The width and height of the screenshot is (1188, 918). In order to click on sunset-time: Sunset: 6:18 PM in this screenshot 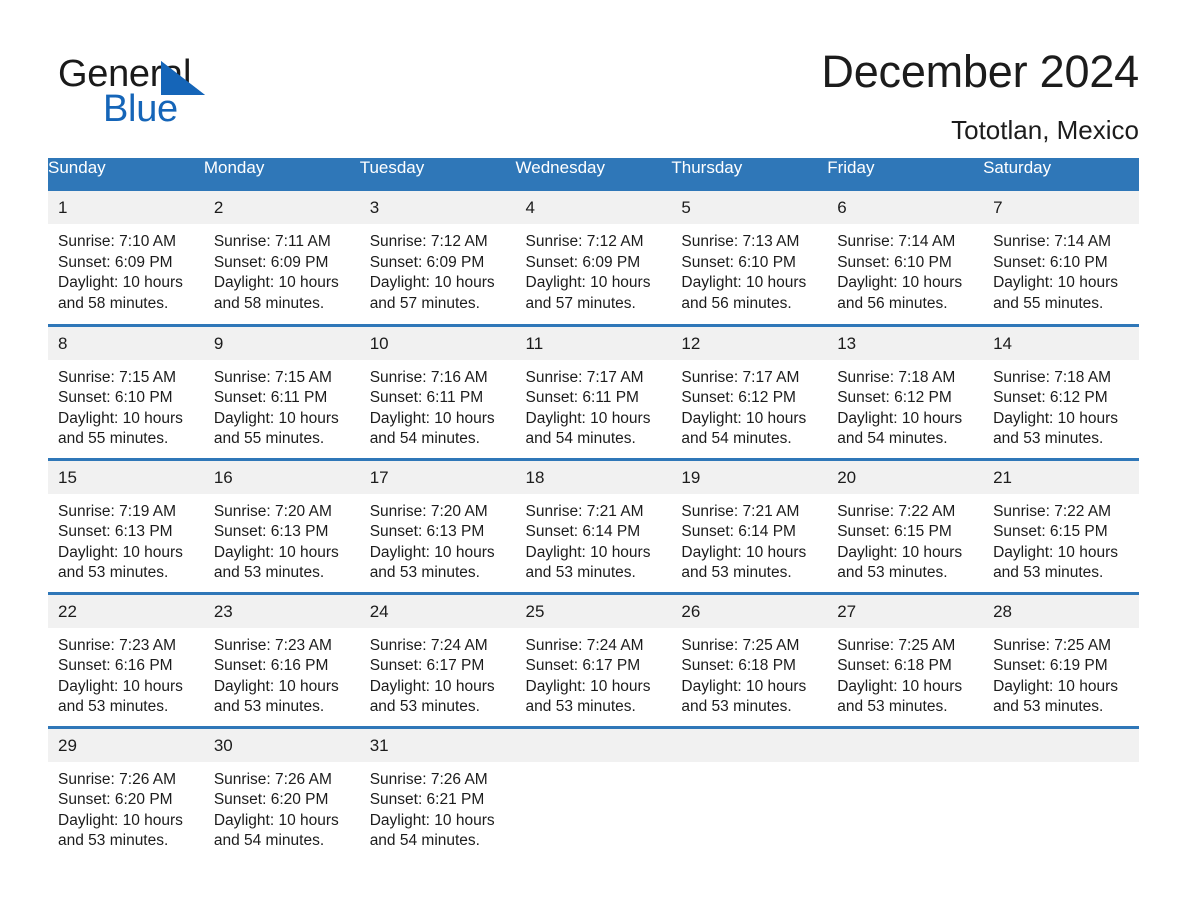, I will do `click(738, 665)`.